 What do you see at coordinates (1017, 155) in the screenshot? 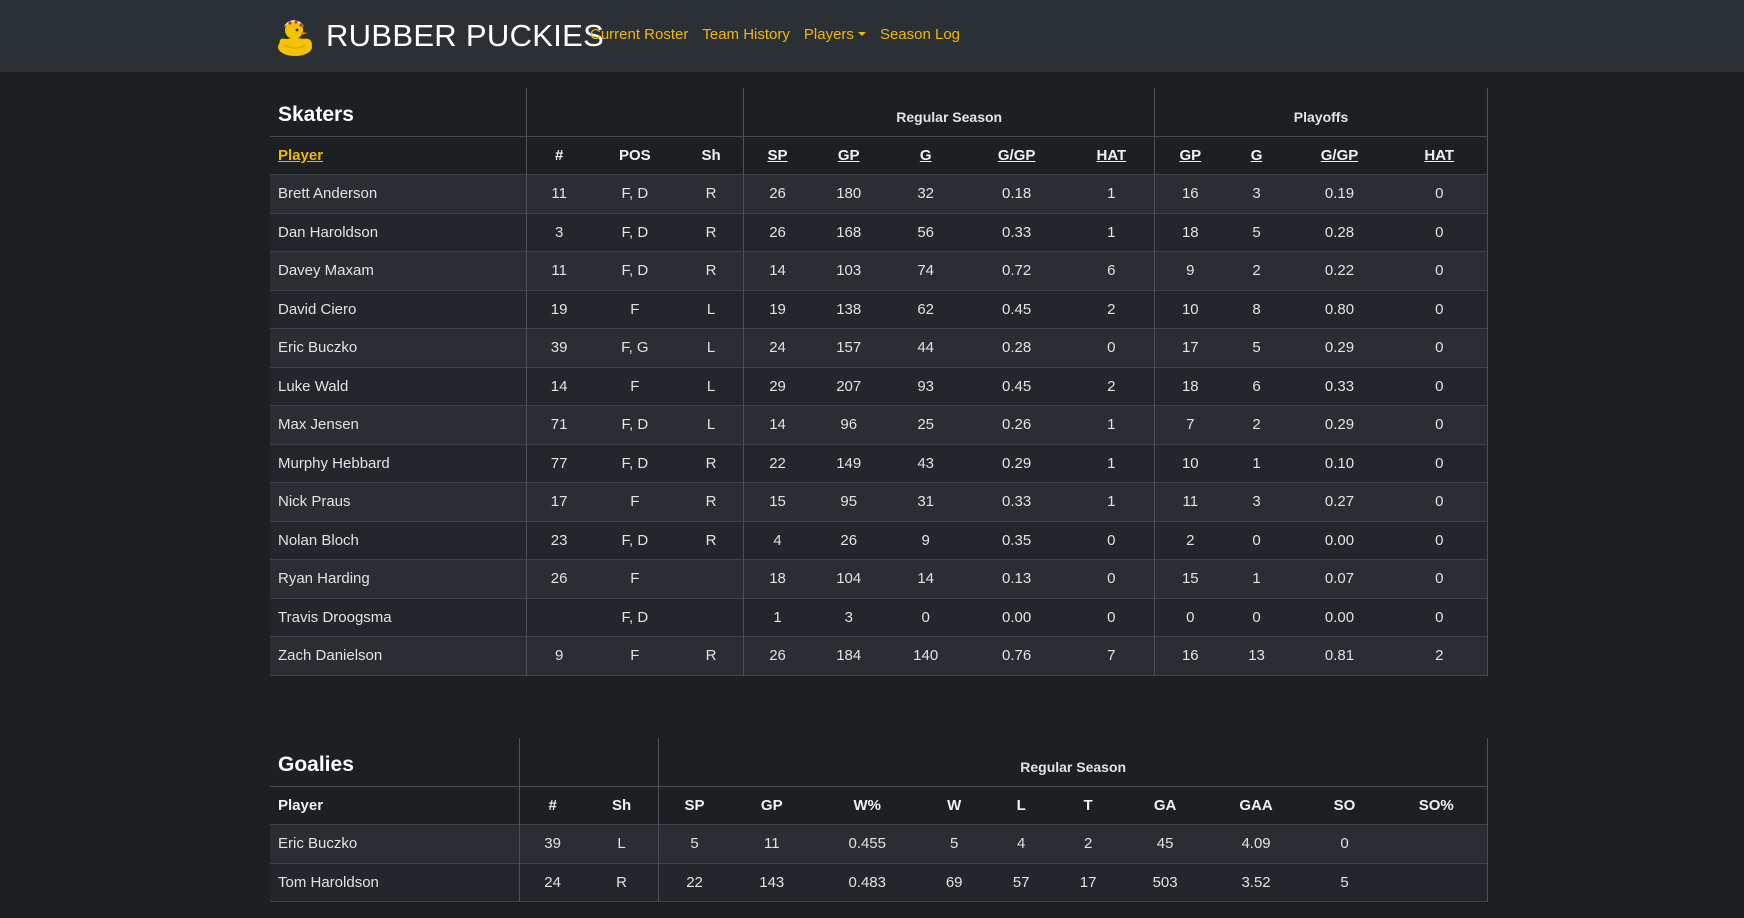
I see `sort-ggp-link: G/GP` at bounding box center [1017, 155].